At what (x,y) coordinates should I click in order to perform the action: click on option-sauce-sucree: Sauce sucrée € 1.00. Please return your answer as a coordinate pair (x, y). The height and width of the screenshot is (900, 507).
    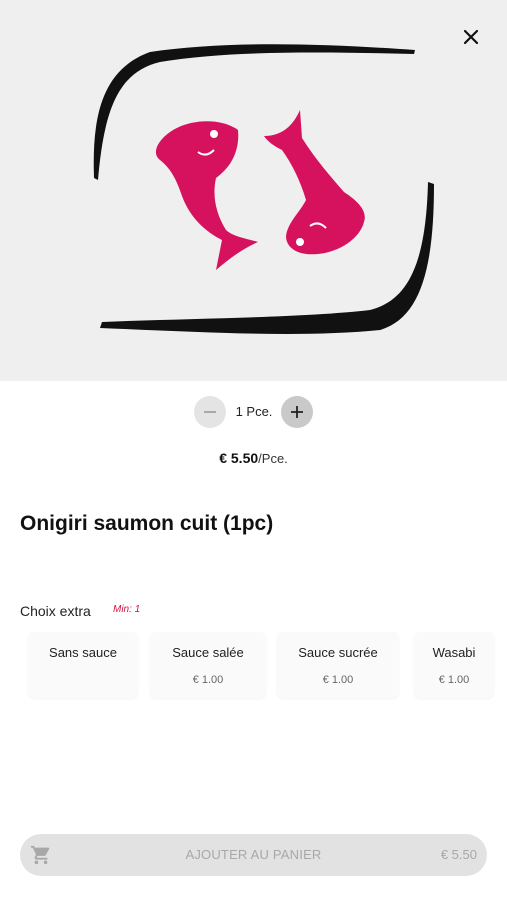
    Looking at the image, I should click on (338, 665).